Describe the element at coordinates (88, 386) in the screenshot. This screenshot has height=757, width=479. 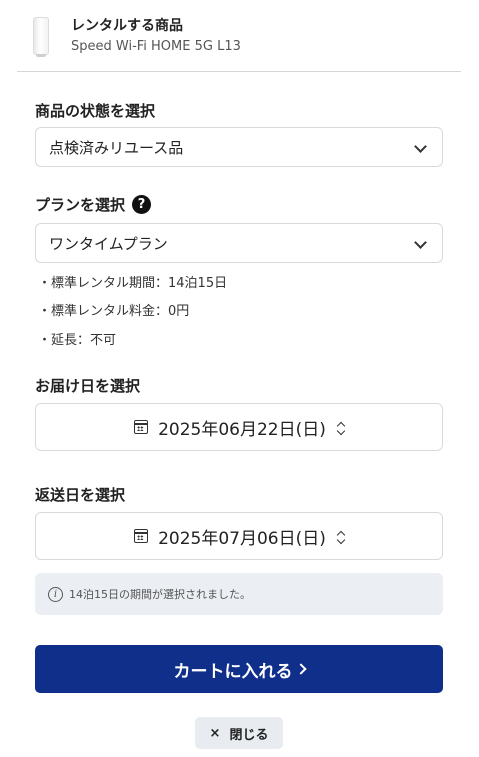
I see `delivery-label: お届け日を選択` at that location.